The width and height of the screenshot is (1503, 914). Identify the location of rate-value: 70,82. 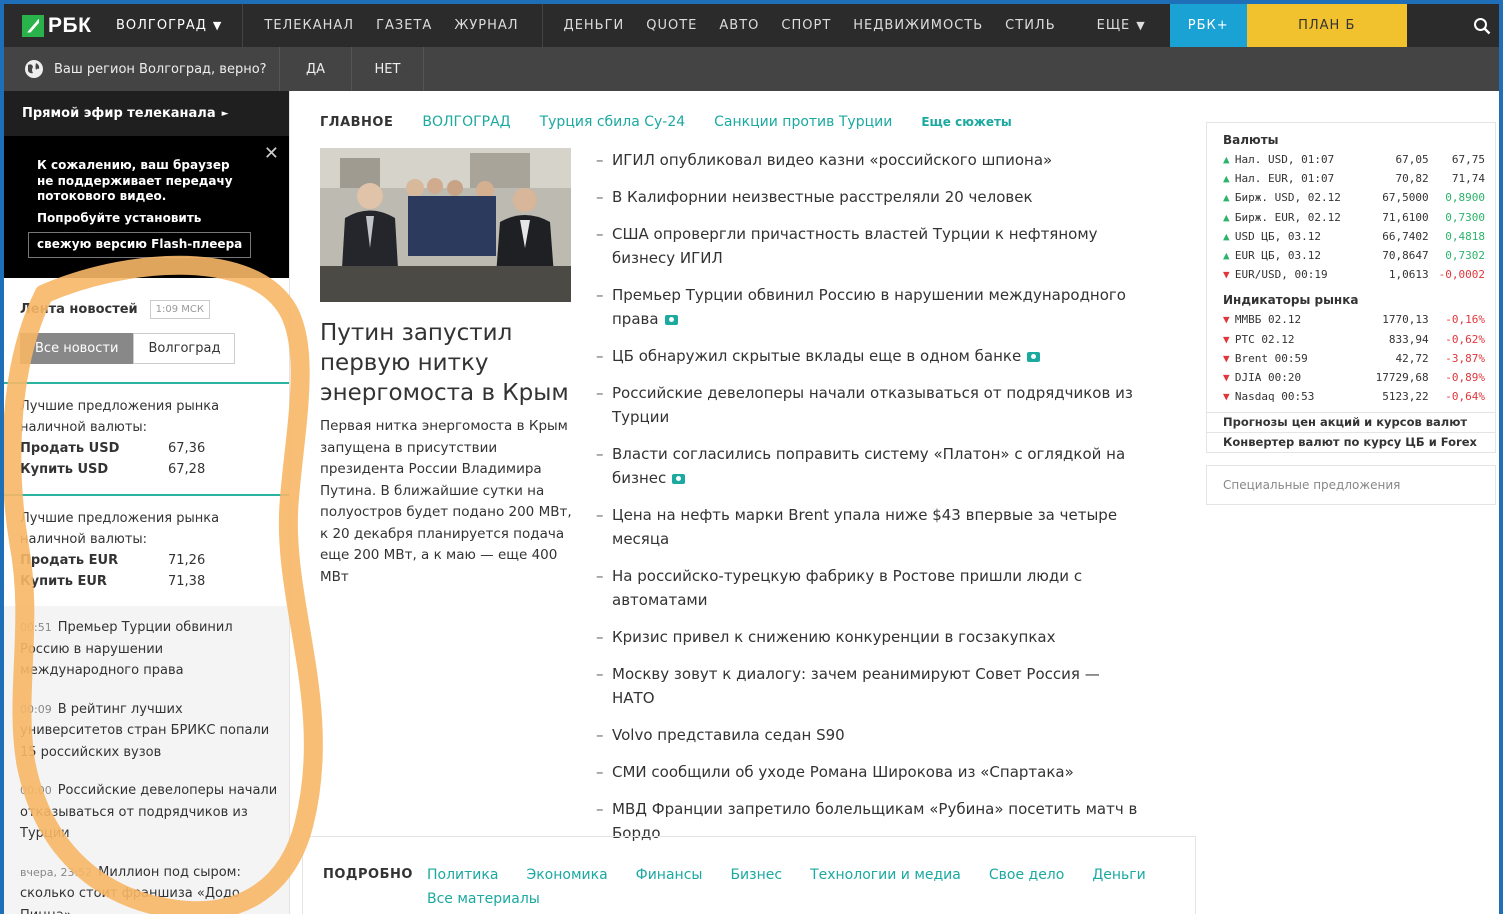
(1412, 179).